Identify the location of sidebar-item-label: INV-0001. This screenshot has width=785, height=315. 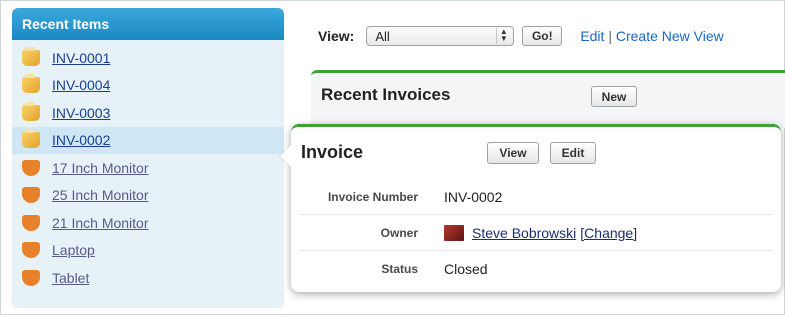
(81, 58).